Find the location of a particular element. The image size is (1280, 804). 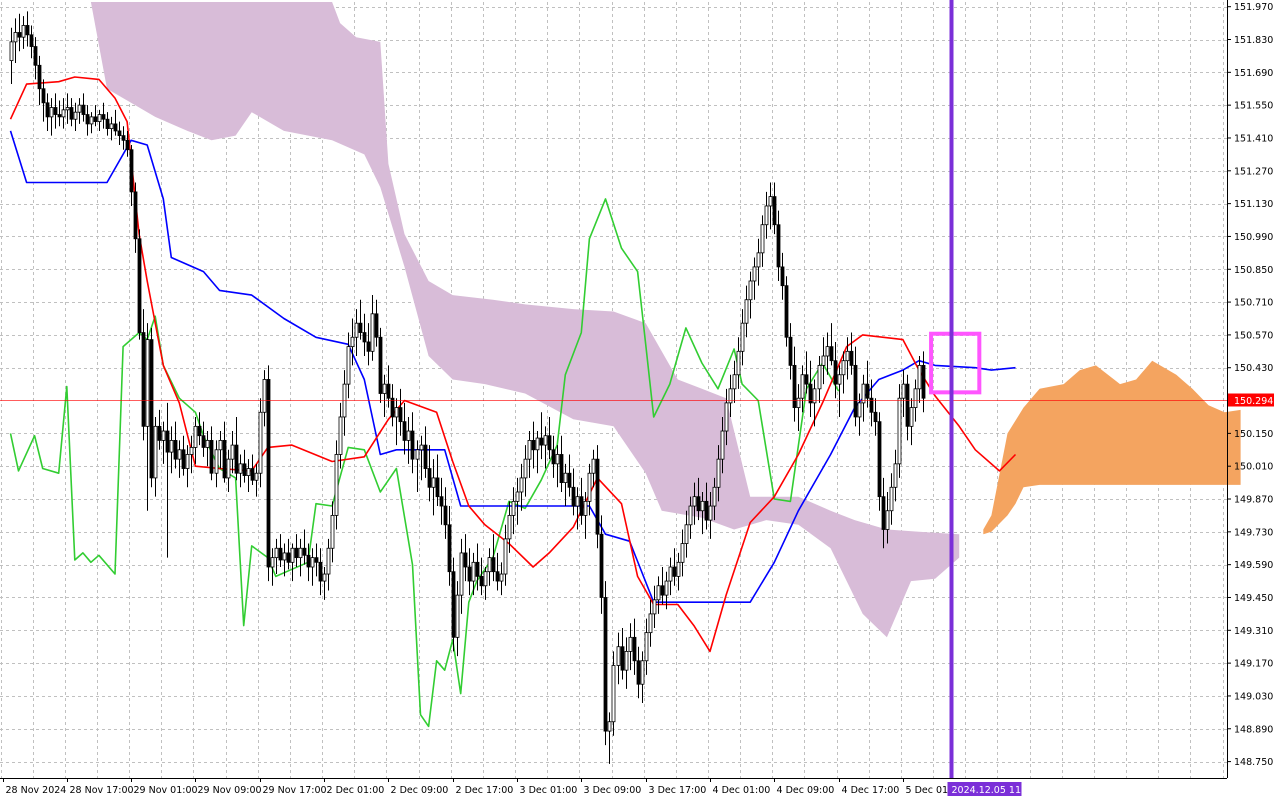

price-tick-label: 151.830 is located at coordinates (1253, 40).